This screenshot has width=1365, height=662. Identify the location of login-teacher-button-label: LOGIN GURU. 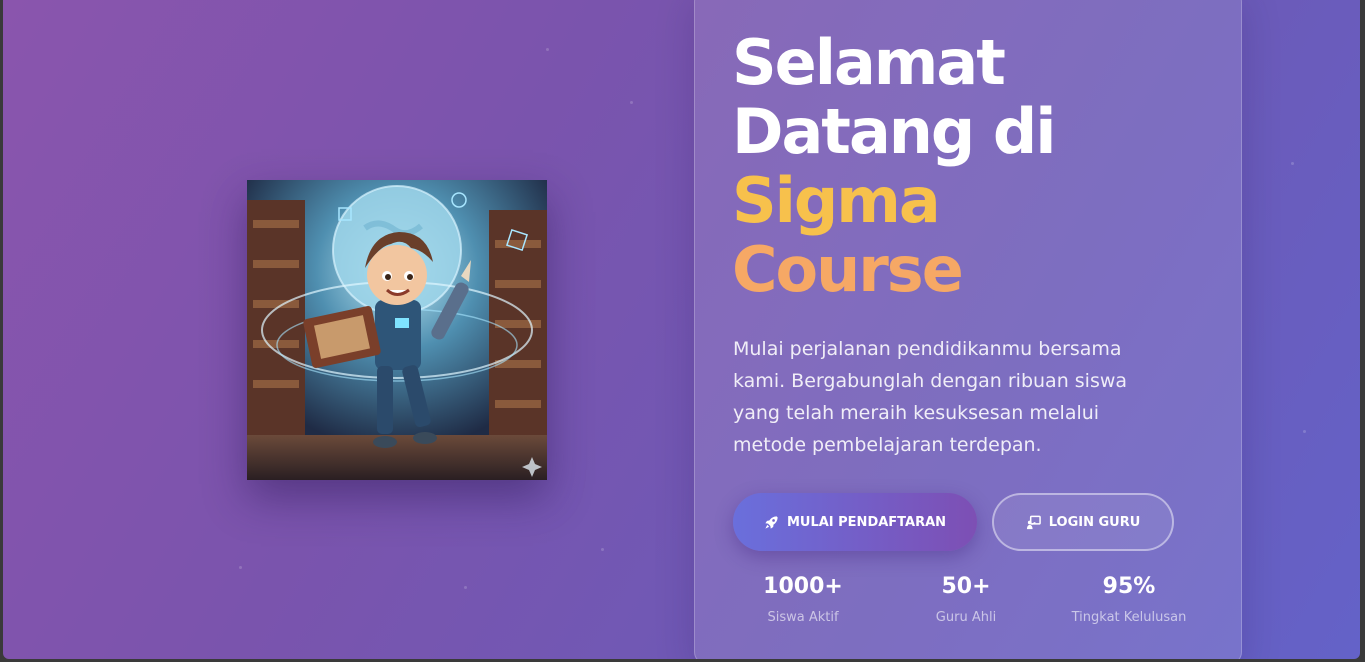
(1094, 522).